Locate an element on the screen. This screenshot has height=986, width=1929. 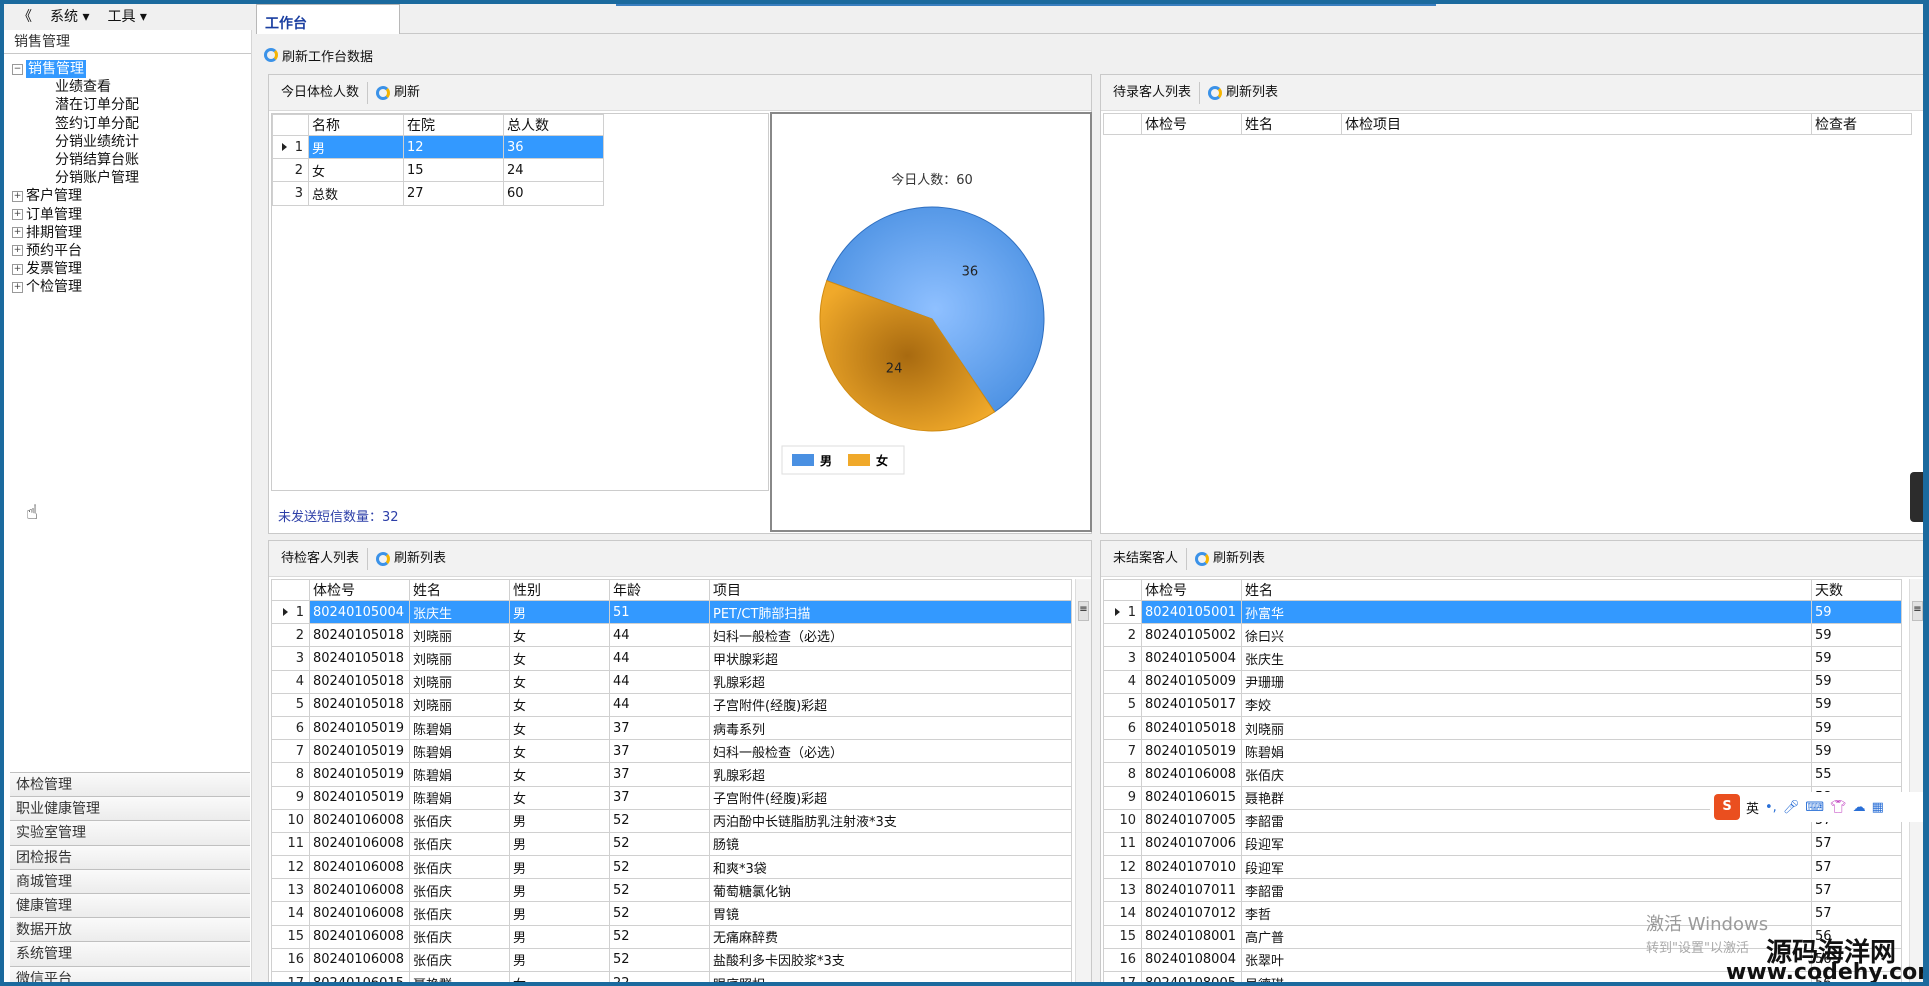
column-header: 体检项目 is located at coordinates (1576, 124).